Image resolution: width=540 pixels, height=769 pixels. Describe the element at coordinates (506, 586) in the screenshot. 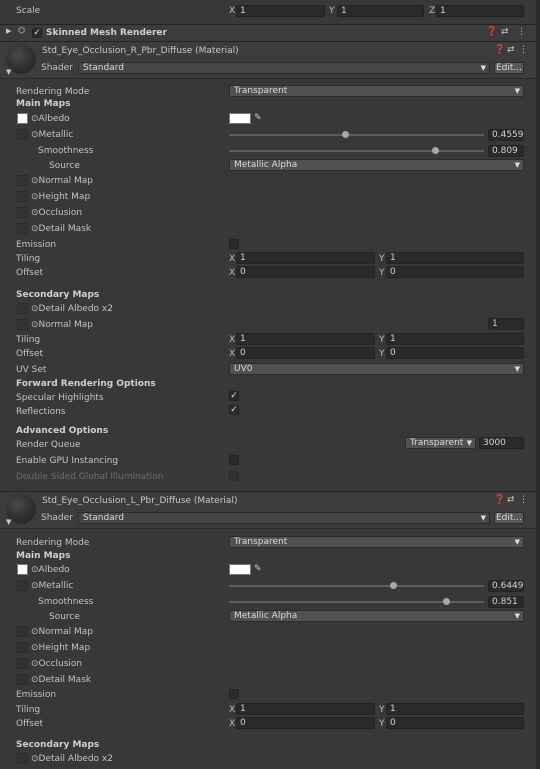

I see `metallic-value-field: 0.64499` at that location.